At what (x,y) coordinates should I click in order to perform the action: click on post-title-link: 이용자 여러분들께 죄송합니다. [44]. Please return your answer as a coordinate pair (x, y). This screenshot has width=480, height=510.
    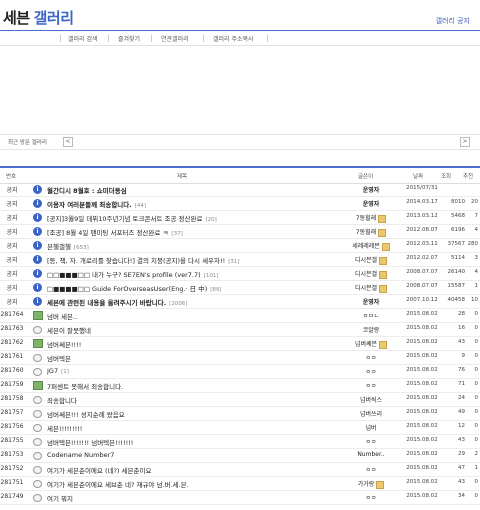
    Looking at the image, I should click on (96, 204).